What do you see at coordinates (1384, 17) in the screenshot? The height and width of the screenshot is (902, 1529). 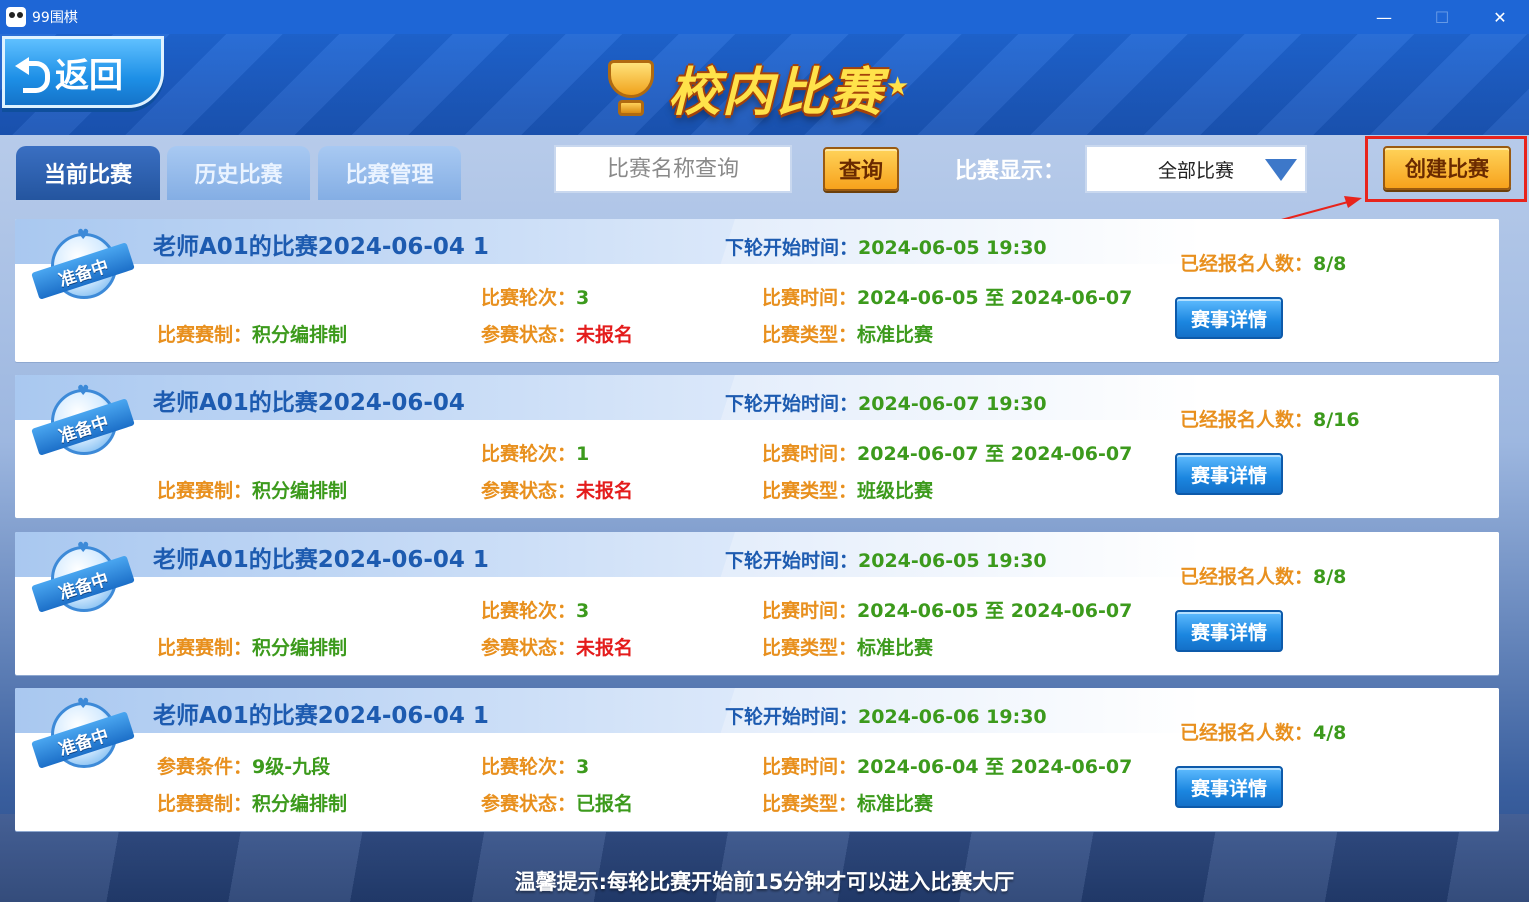 I see `minimize-button: —` at bounding box center [1384, 17].